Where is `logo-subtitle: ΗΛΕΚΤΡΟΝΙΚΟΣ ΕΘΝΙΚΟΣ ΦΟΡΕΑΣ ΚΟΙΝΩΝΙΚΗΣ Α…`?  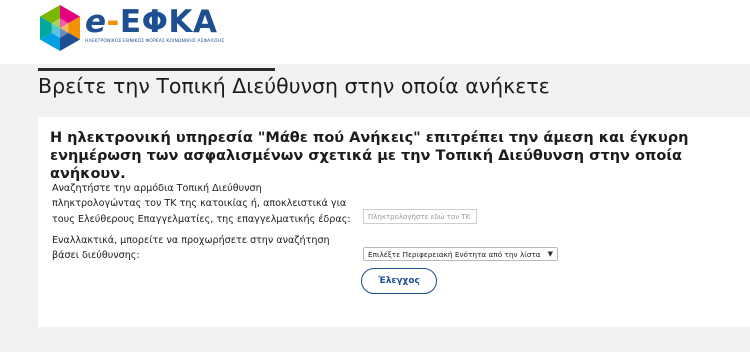 logo-subtitle: ΗΛΕΚΤΡΟΝΙΚΟΣ ΕΘΝΙΚΟΣ ΦΟΡΕΑΣ ΚΟΙΝΩΝΙΚΗΣ Α… is located at coordinates (155, 41).